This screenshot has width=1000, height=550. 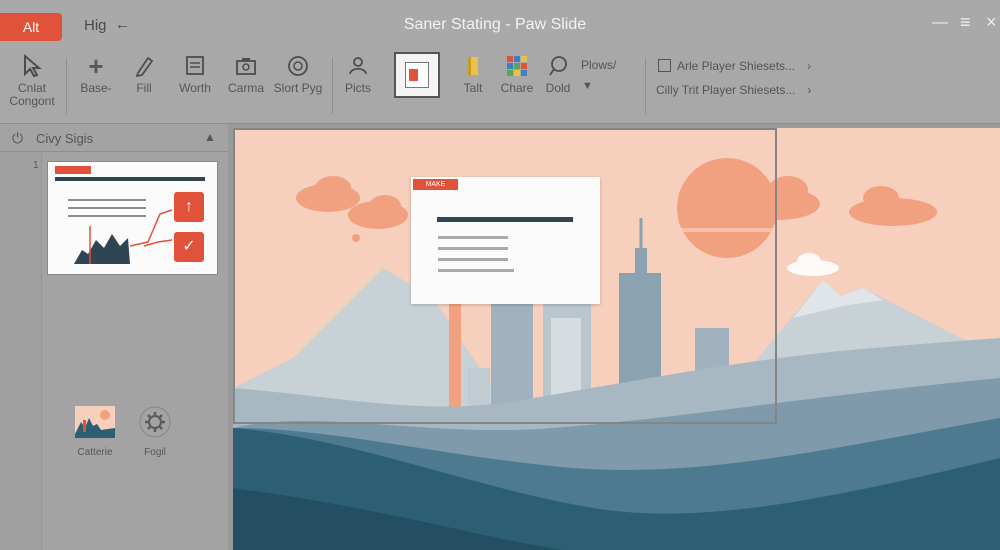 What do you see at coordinates (189, 247) in the screenshot?
I see `check-icon: ✓` at bounding box center [189, 247].